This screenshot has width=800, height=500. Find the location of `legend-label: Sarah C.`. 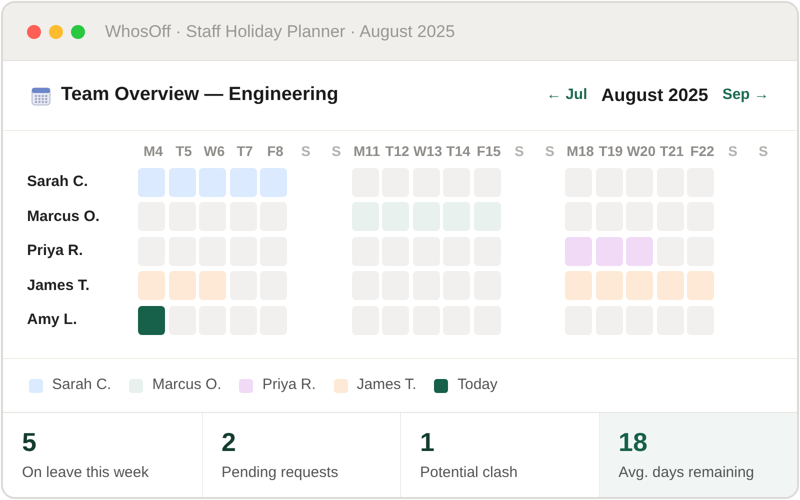

legend-label: Sarah C. is located at coordinates (82, 385).